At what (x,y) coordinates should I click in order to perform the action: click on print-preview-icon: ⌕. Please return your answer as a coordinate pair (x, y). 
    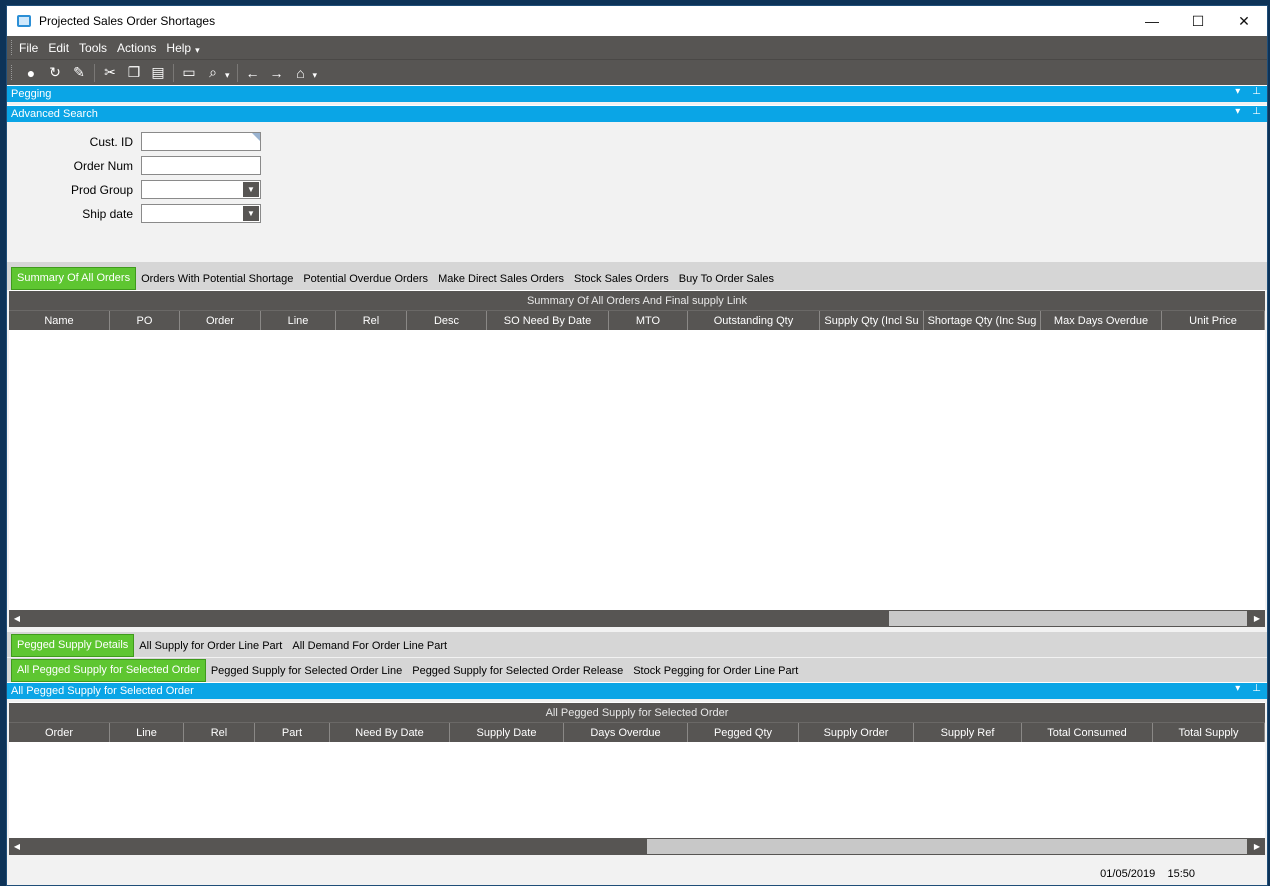
    Looking at the image, I should click on (213, 73).